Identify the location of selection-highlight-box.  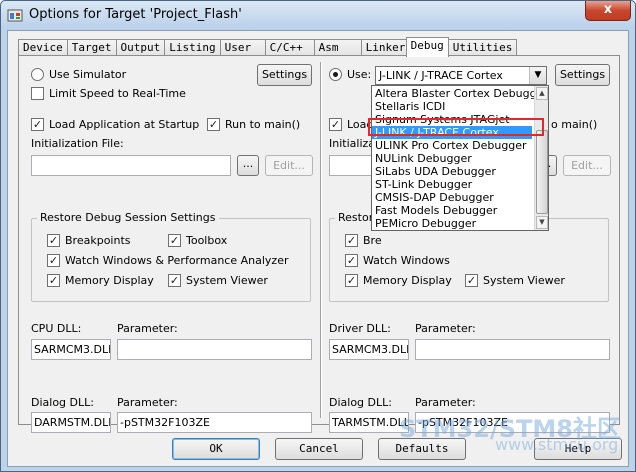
(456, 127).